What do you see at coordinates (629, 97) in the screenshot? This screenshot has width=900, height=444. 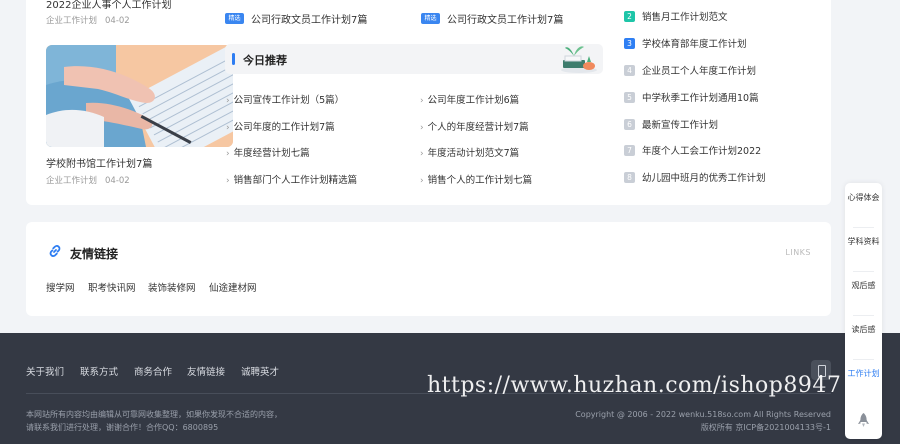 I see `rank-number: 5` at bounding box center [629, 97].